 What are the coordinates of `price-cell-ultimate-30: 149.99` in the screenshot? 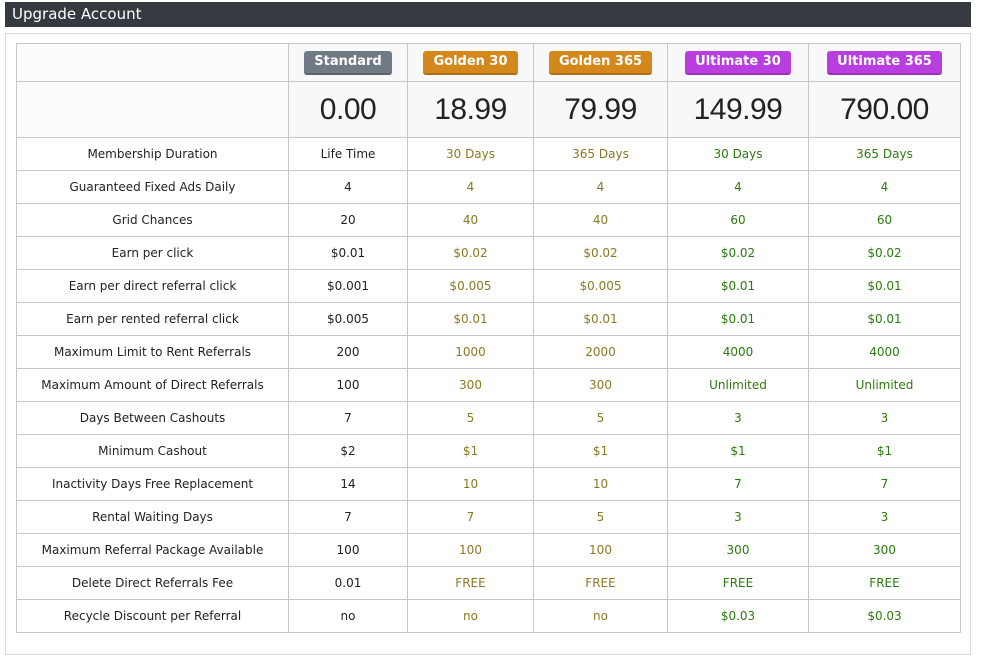 It's located at (738, 109).